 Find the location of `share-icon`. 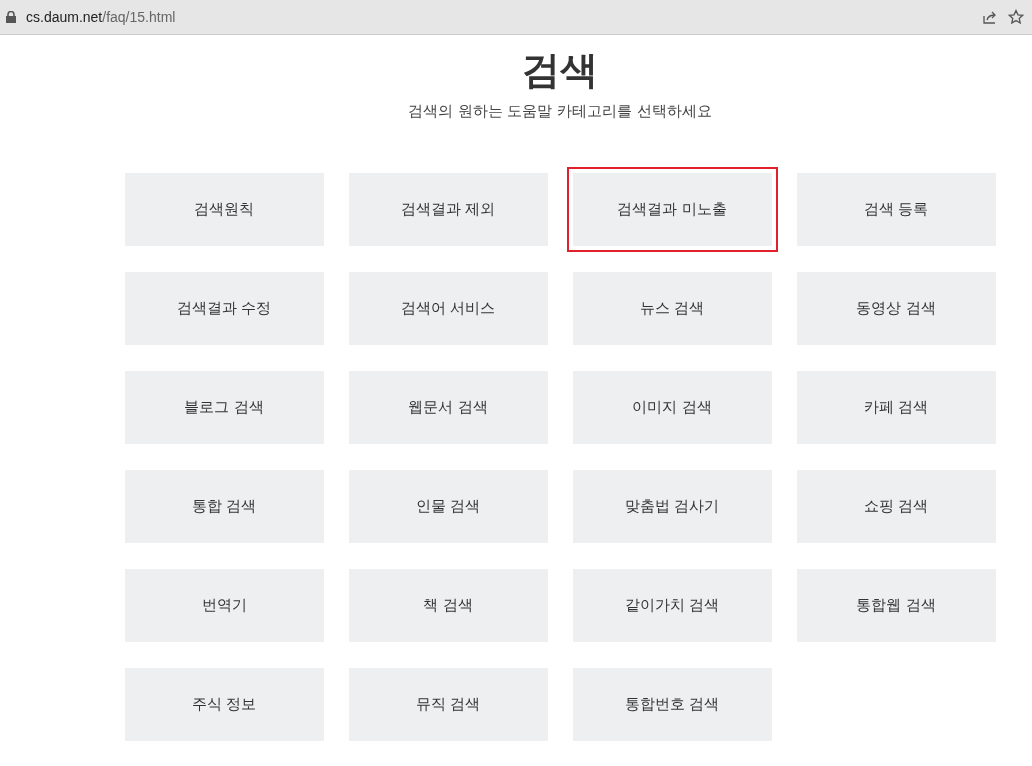

share-icon is located at coordinates (990, 17).